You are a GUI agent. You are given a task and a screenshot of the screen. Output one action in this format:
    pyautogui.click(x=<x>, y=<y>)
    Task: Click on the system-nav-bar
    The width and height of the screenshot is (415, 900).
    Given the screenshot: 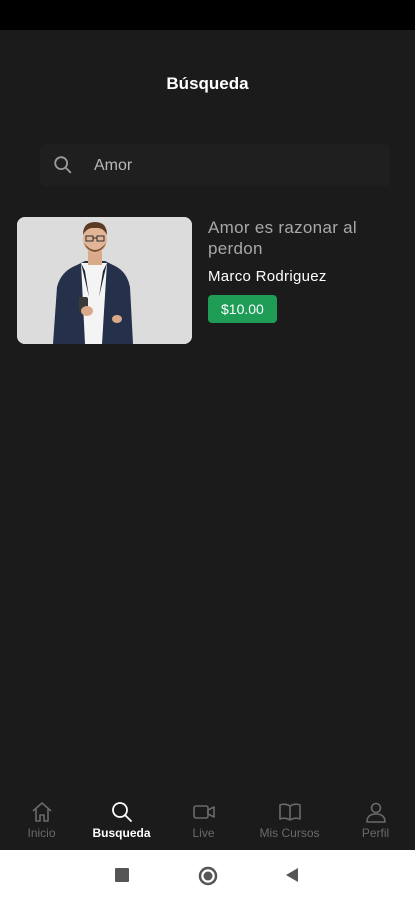 What is the action you would take?
    pyautogui.click(x=207, y=875)
    